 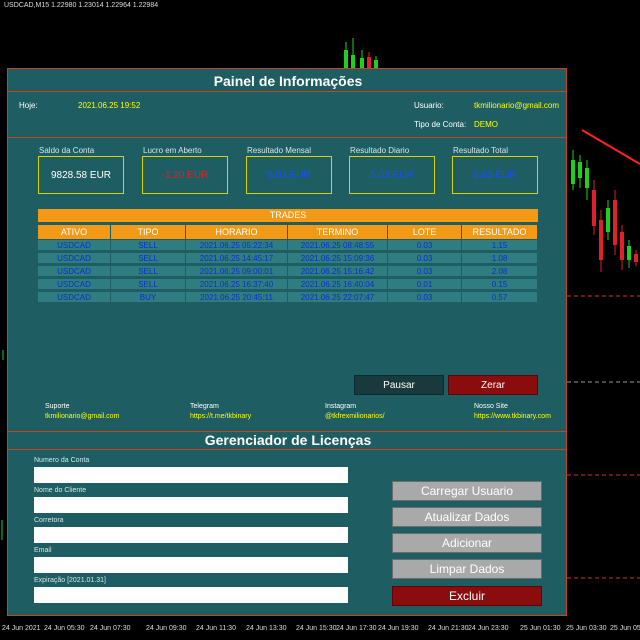 I want to click on usuario-value: tkmilionario@gmail.com, so click(x=517, y=105).